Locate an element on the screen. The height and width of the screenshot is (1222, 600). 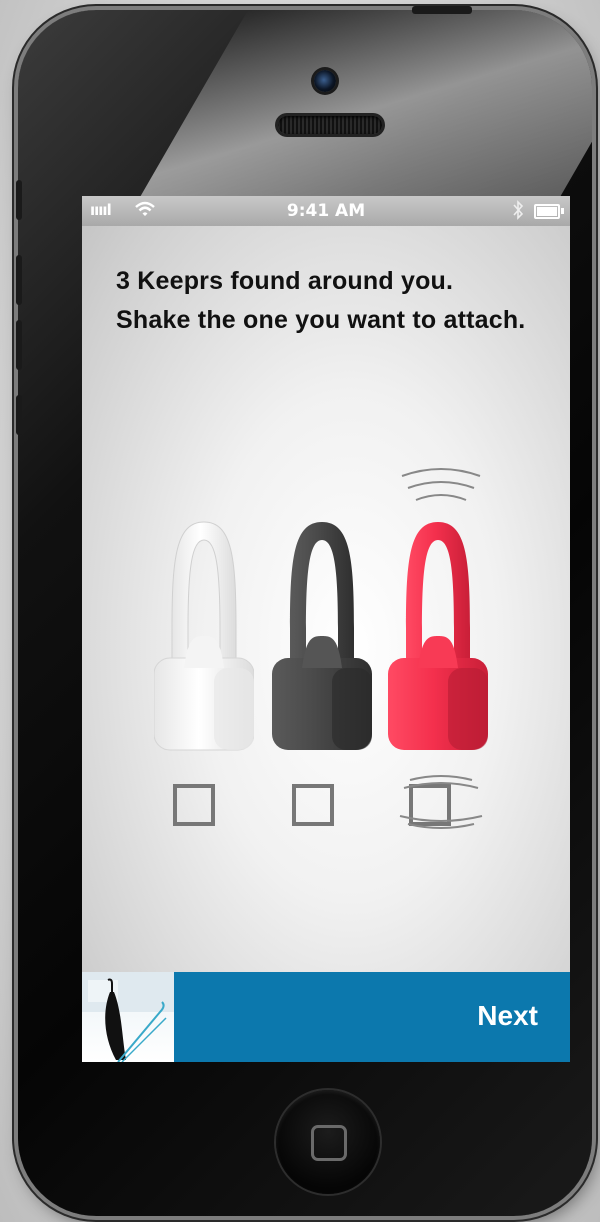
keeper-device-red is located at coordinates (438, 640).